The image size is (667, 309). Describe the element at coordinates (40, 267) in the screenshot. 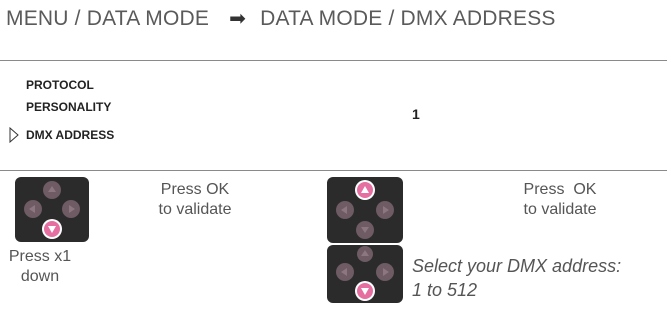

I see `step1-press-caption: Press x1 down` at that location.